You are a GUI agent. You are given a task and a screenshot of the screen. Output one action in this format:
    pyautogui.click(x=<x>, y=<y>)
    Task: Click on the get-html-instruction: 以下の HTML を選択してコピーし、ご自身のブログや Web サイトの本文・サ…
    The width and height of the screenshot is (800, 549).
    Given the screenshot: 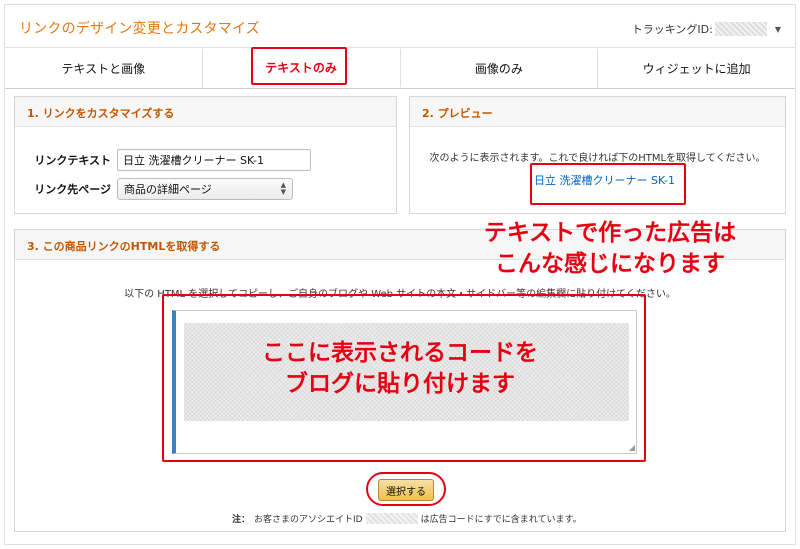 What is the action you would take?
    pyautogui.click(x=400, y=294)
    